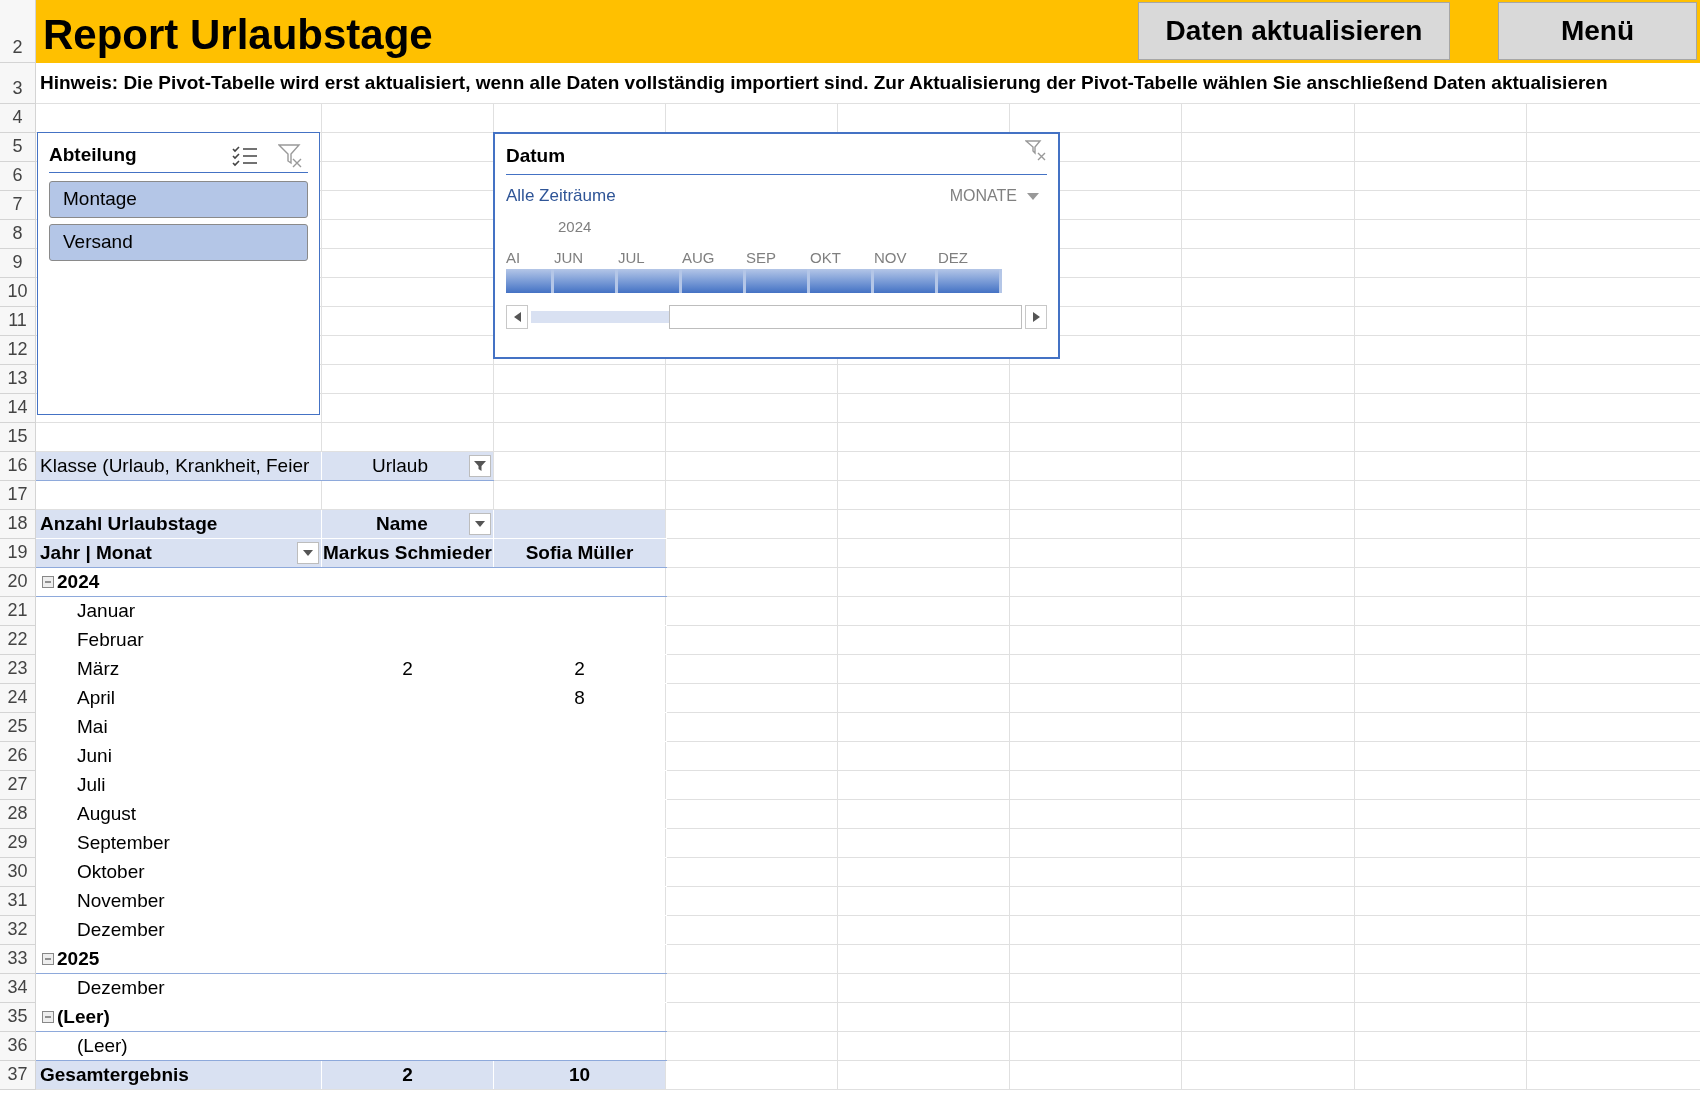  What do you see at coordinates (18, 524) in the screenshot?
I see `row-number: 18` at bounding box center [18, 524].